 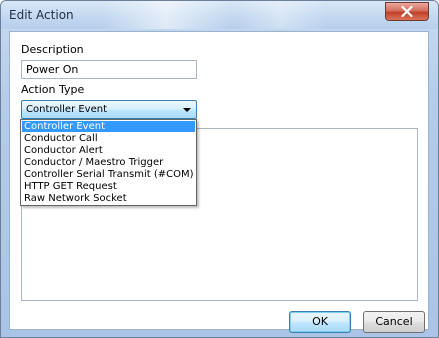 I want to click on dropdown-option-conductor-call: Conductor Call, so click(x=108, y=138).